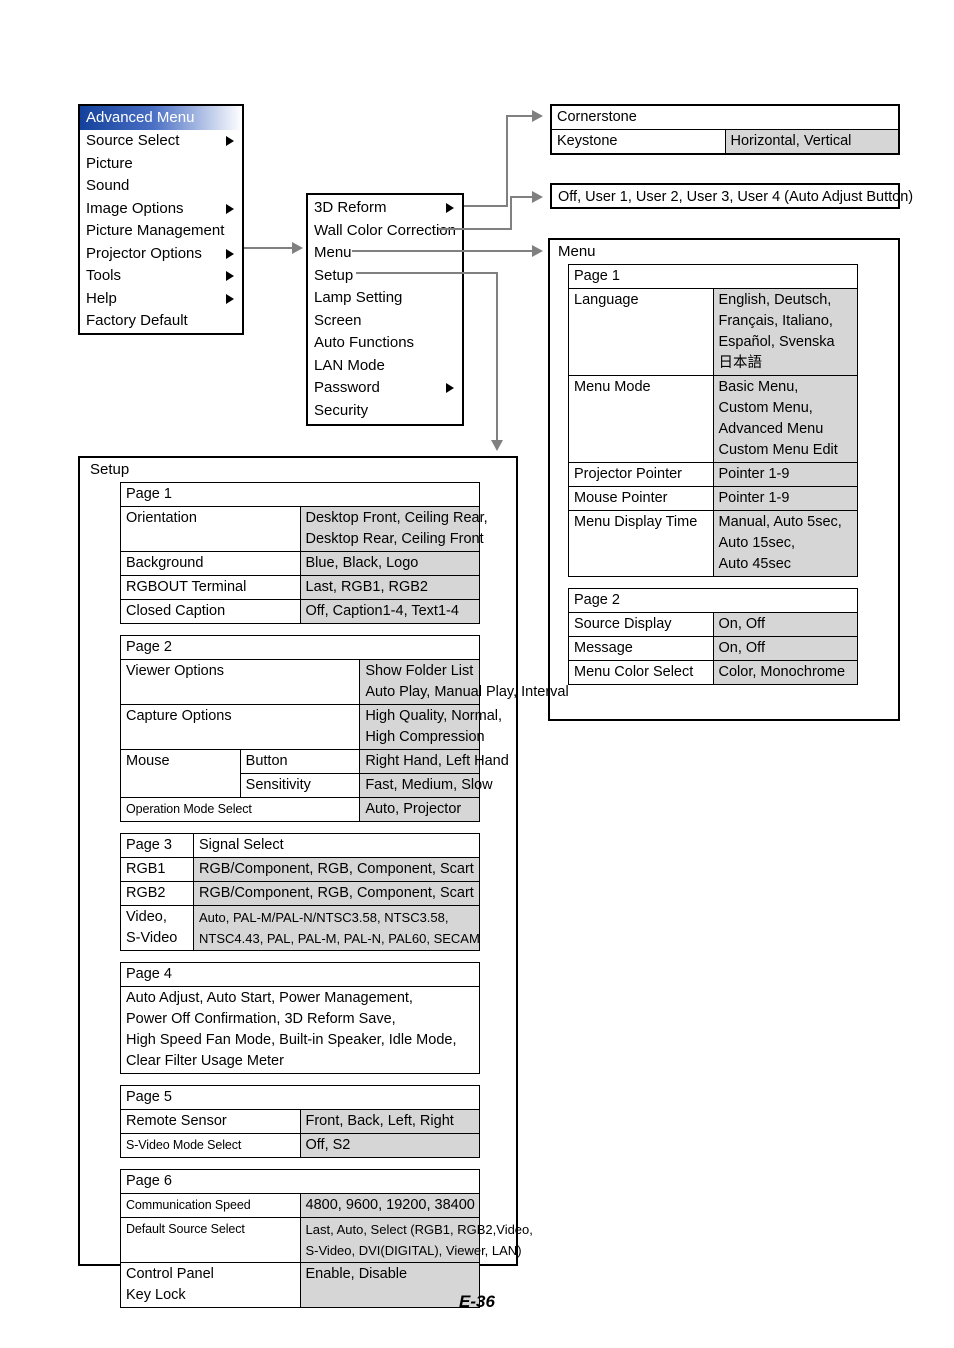  Describe the element at coordinates (157, 845) in the screenshot. I see `page-header: Page 3` at that location.